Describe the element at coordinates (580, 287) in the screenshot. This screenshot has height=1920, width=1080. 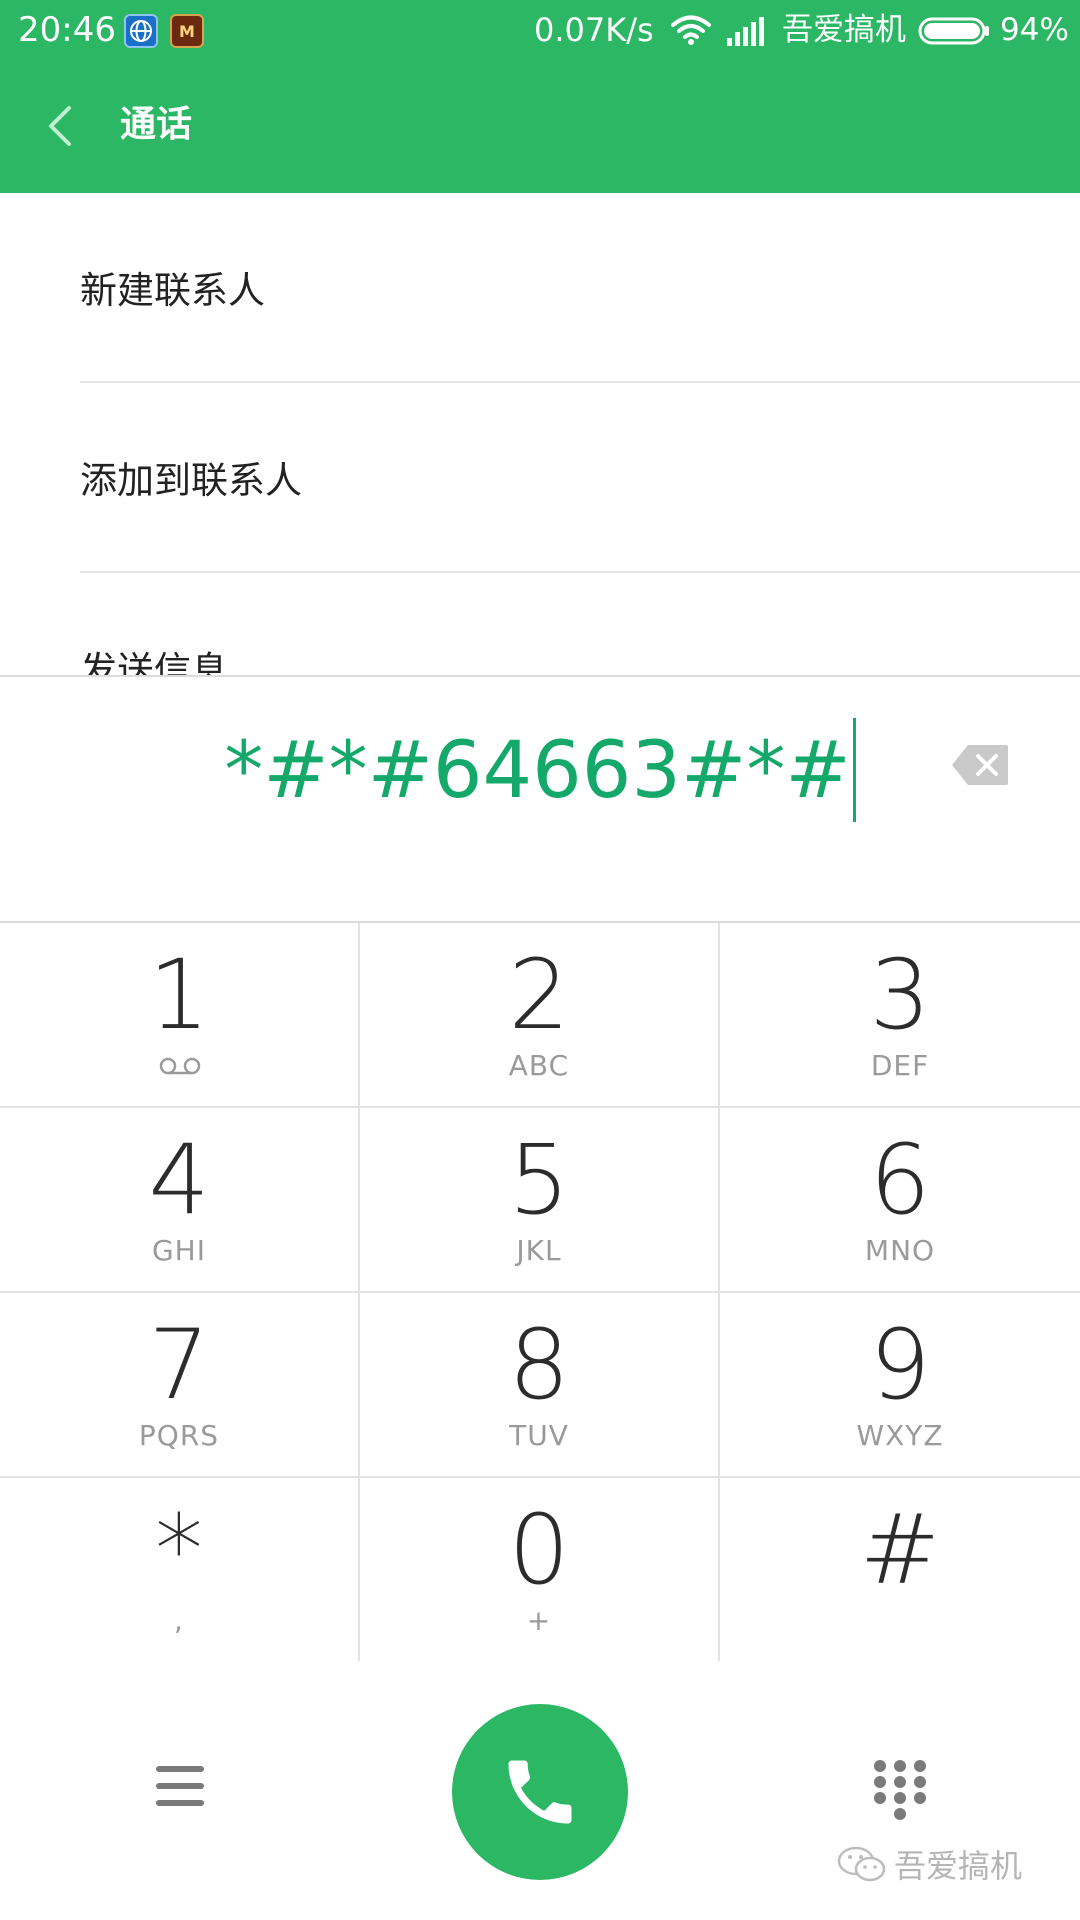
I see `option-new-contact: 新建联系人` at that location.